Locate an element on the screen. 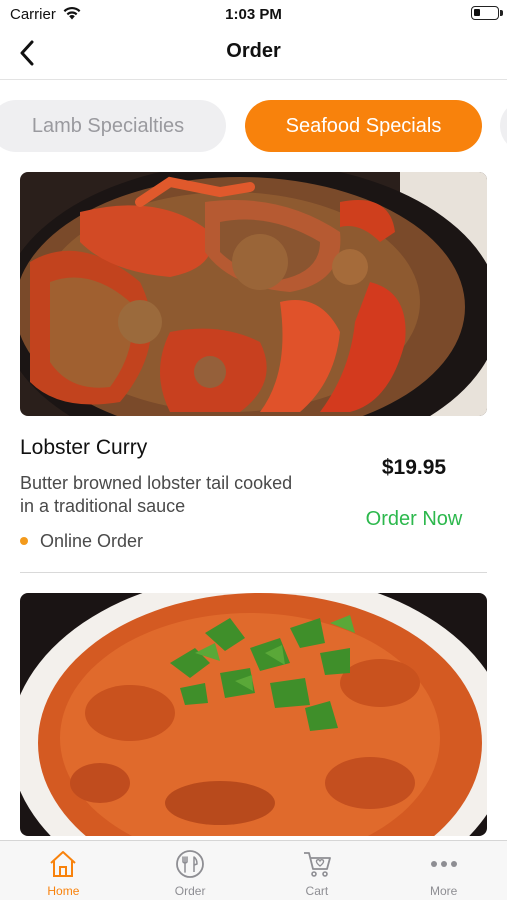 The image size is (507, 900). item-divider is located at coordinates (253, 572).